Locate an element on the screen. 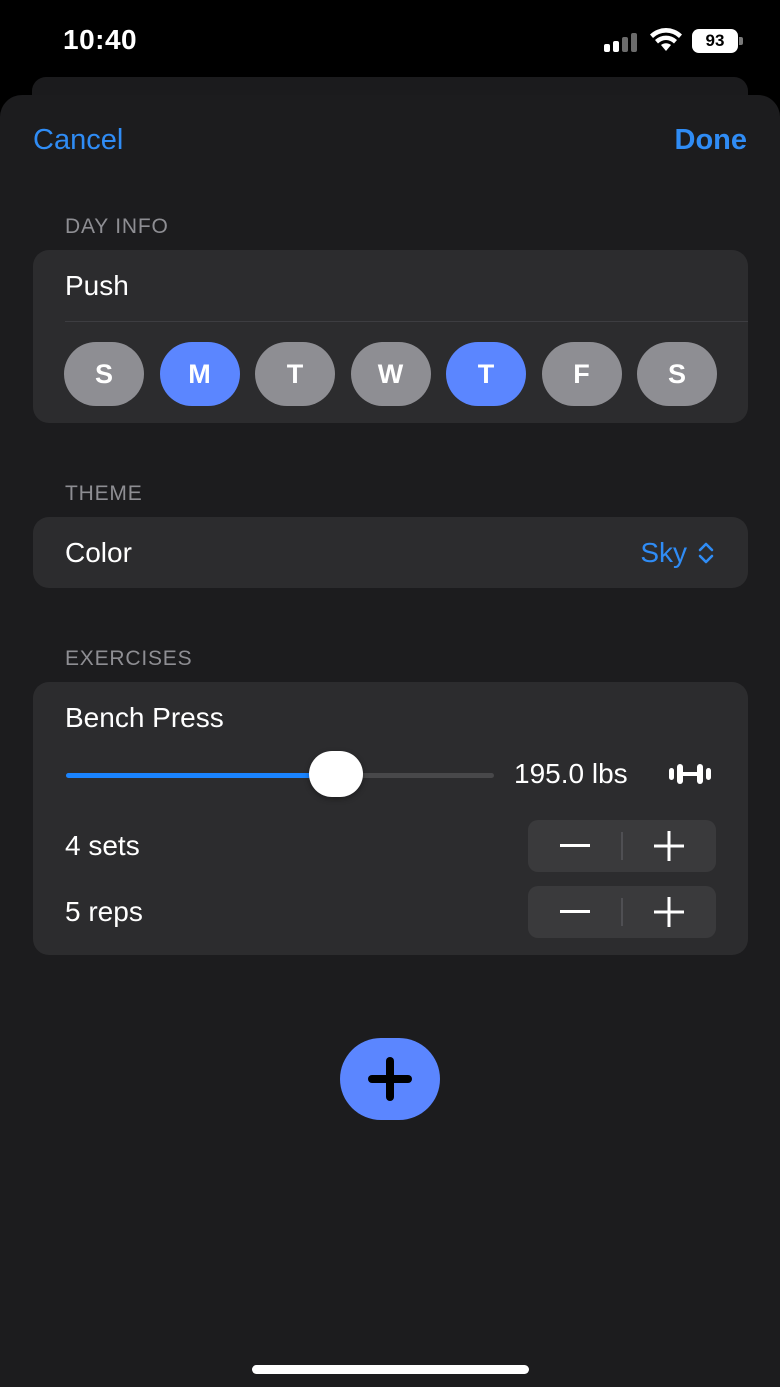 The image size is (780, 1387). chevron-up-down-icon is located at coordinates (706, 553).